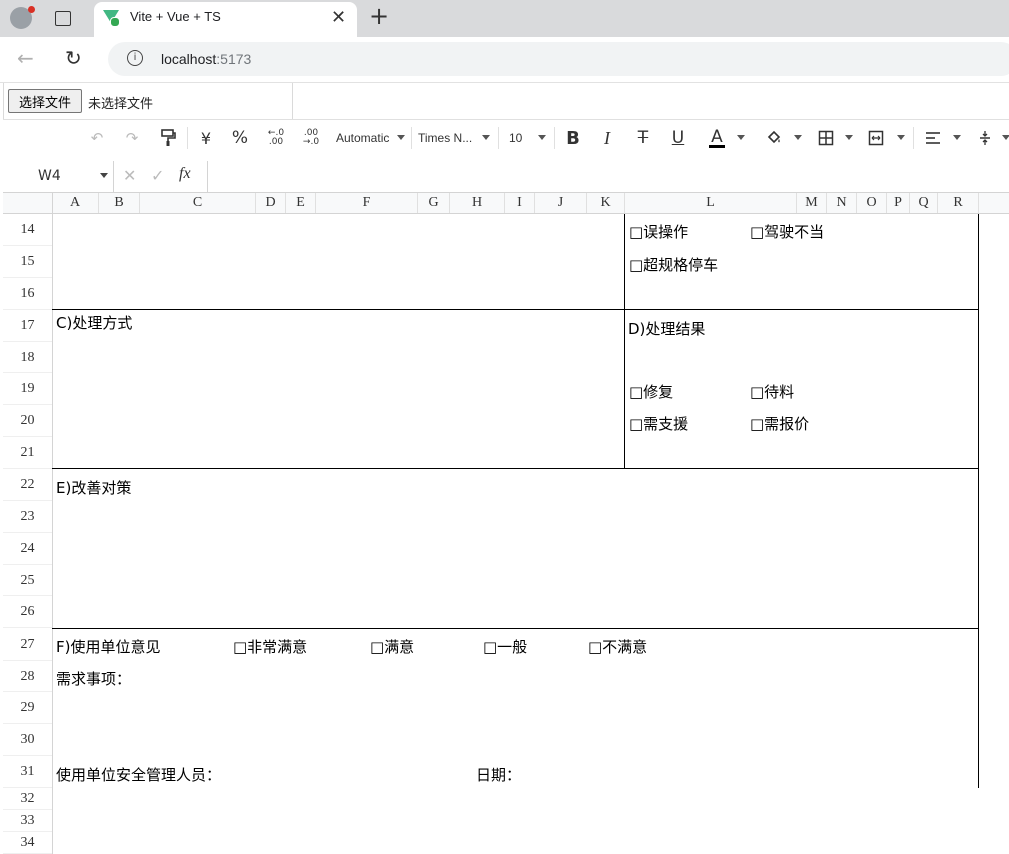 The height and width of the screenshot is (854, 1009). Describe the element at coordinates (27, 453) in the screenshot. I see `row-header-21: 21` at that location.